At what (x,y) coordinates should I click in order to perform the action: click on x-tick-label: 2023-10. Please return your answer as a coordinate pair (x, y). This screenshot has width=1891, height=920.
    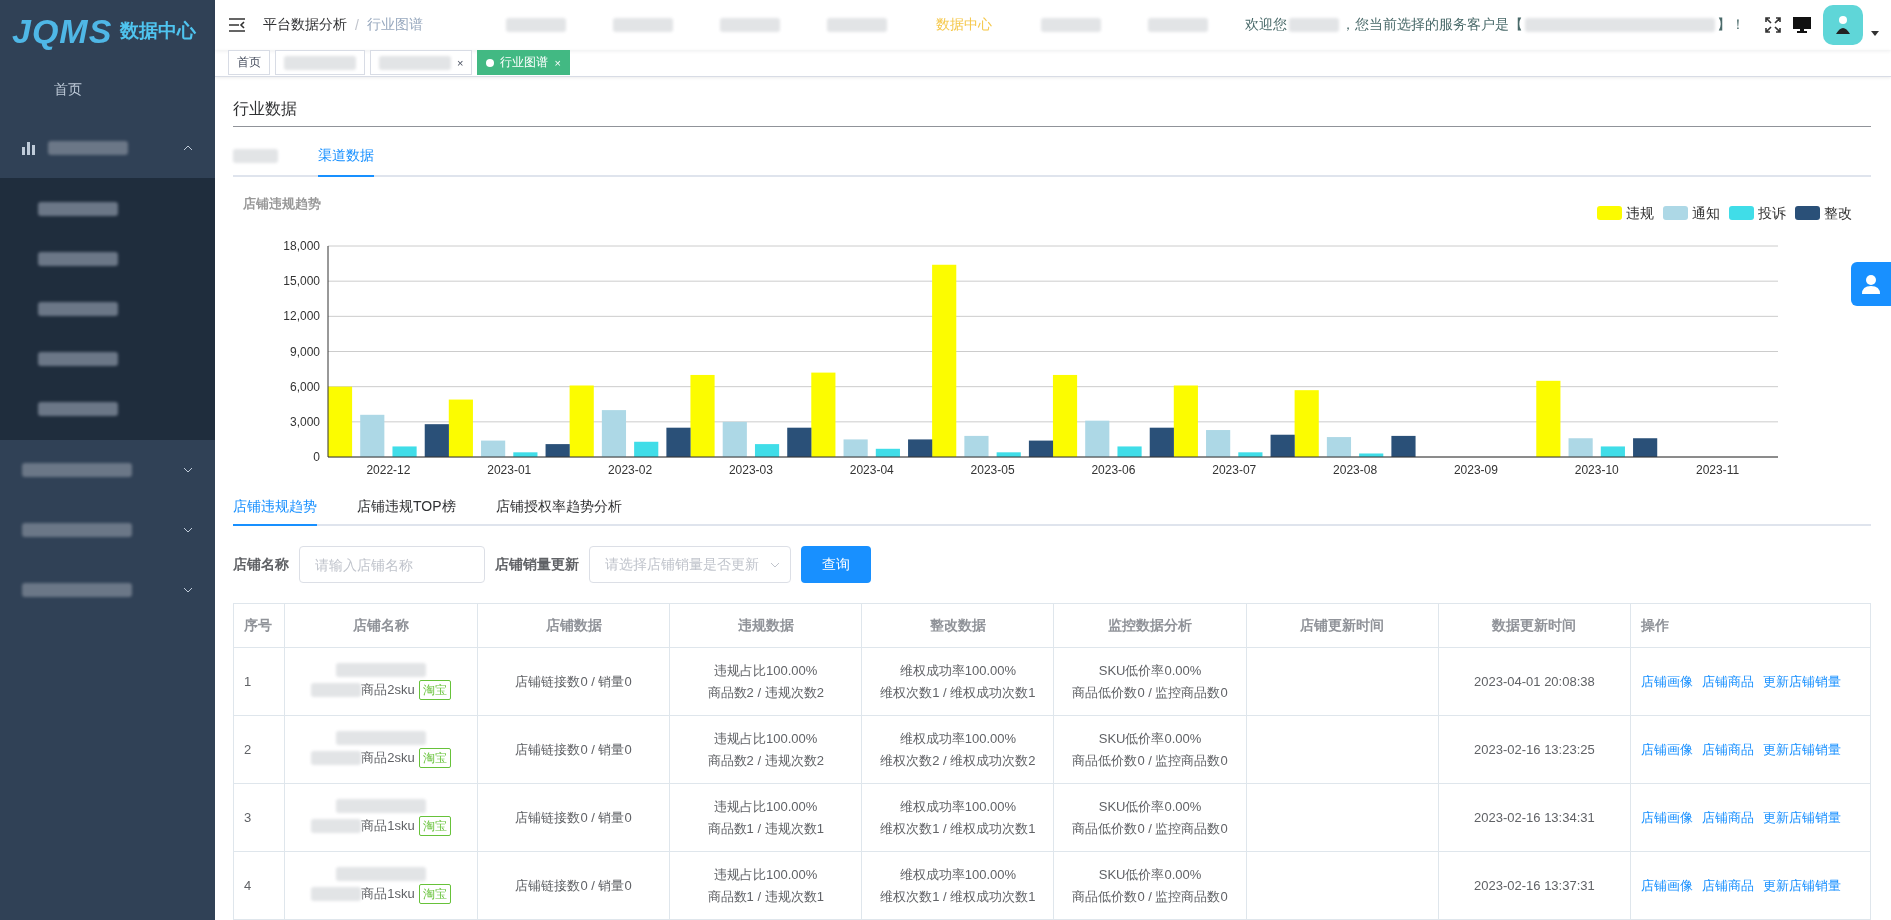
    Looking at the image, I should click on (1596, 470).